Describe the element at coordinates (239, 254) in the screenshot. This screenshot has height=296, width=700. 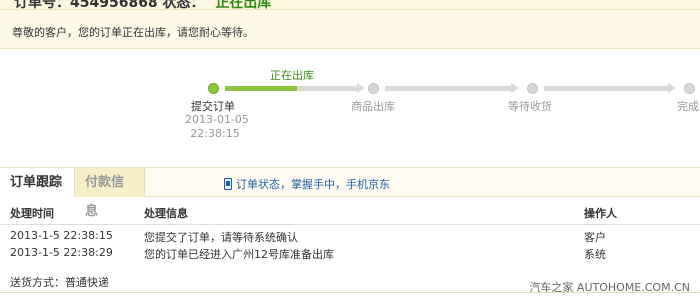
I see `row-info: 您的订单已经进入广州12号库准备出库` at that location.